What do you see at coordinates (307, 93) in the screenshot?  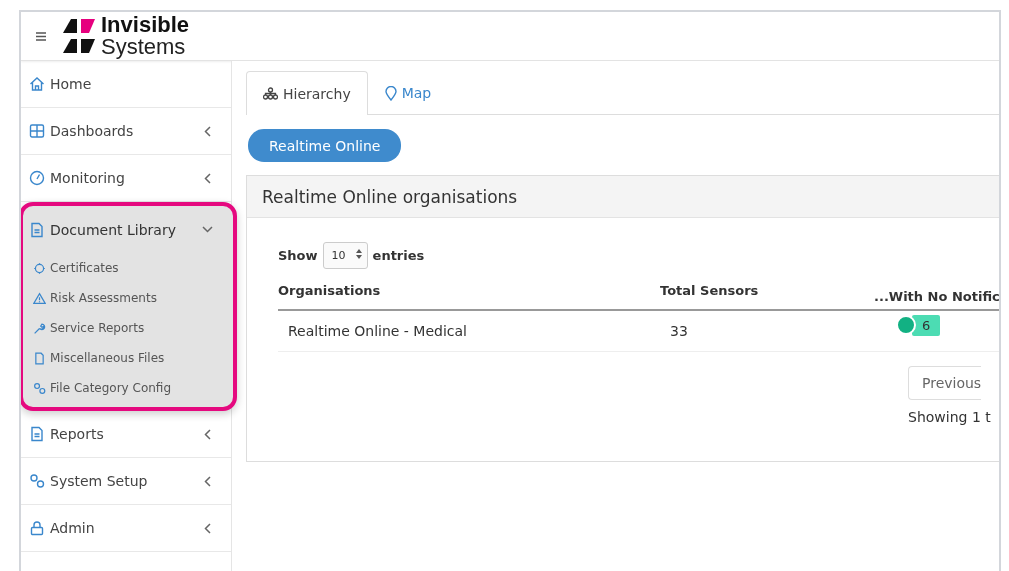 I see `tab: Hierarchy` at bounding box center [307, 93].